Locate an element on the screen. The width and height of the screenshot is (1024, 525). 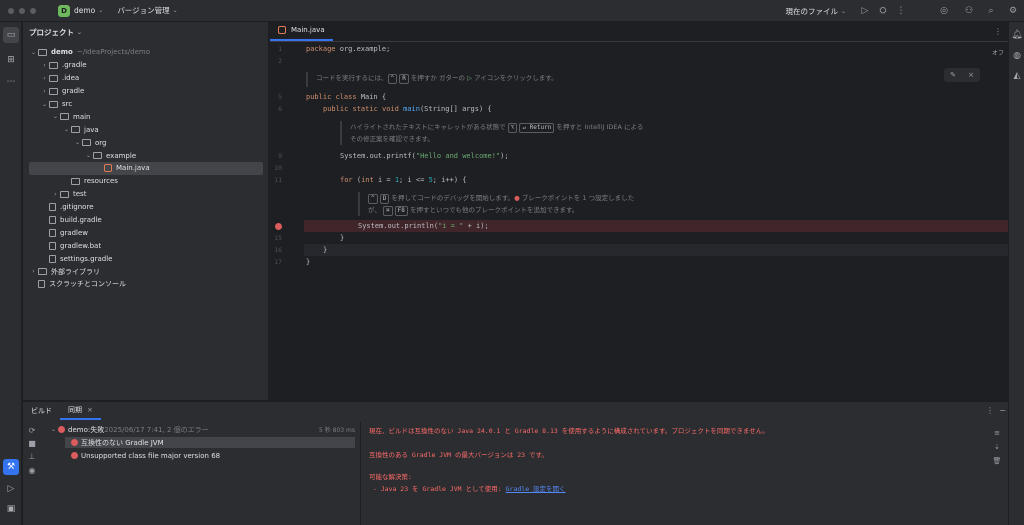
close-window-button is located at coordinates (11, 10).